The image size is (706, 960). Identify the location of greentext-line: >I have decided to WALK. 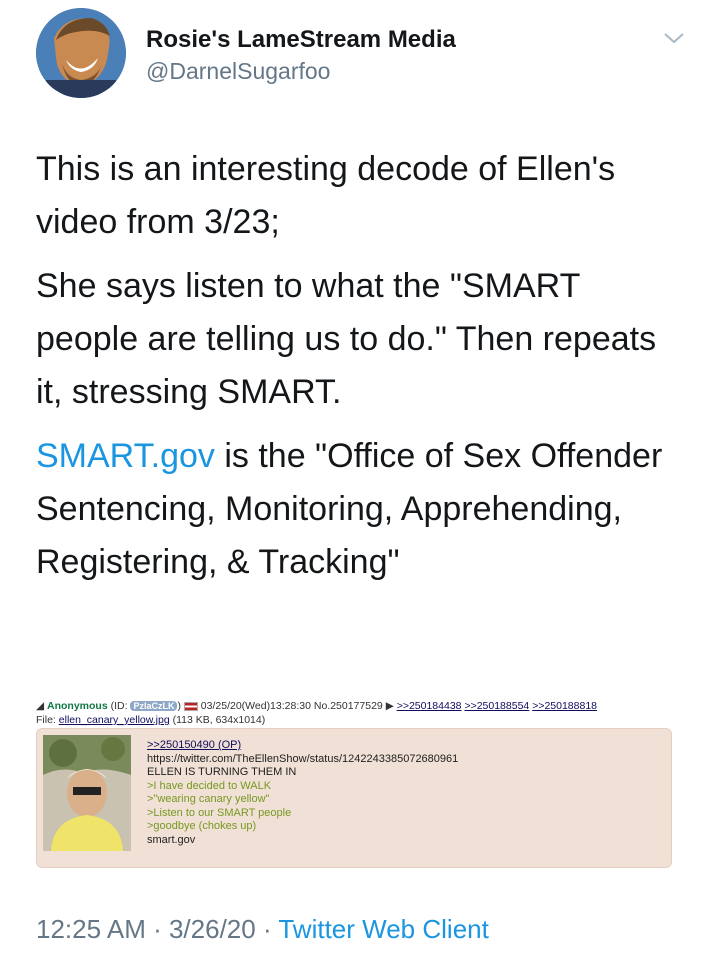
(209, 785).